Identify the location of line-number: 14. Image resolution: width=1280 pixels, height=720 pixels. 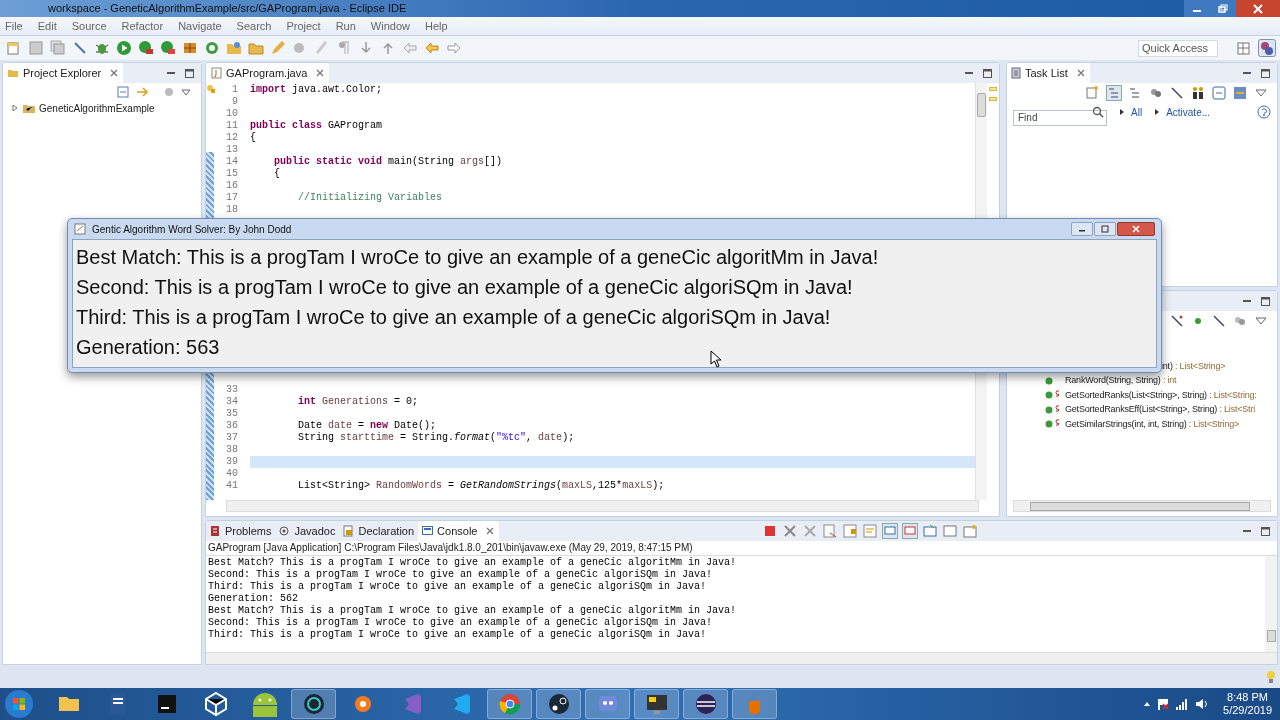
(231, 162).